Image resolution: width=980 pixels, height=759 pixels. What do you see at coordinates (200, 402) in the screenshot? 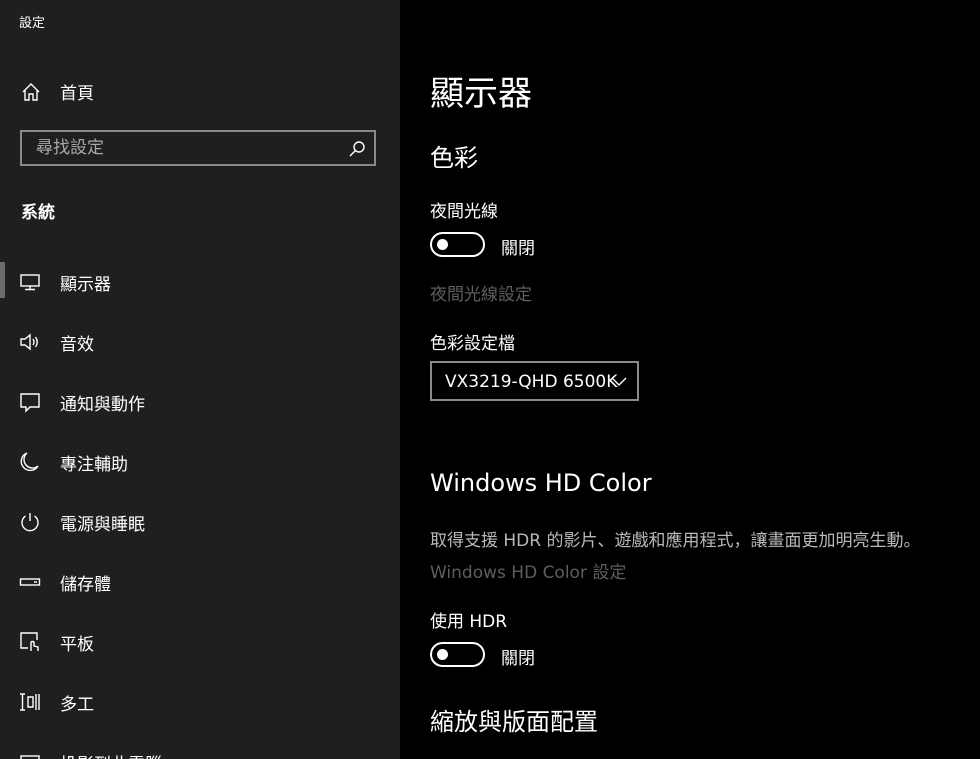
I see `sidebar-item-notifications: 通知與動作` at bounding box center [200, 402].